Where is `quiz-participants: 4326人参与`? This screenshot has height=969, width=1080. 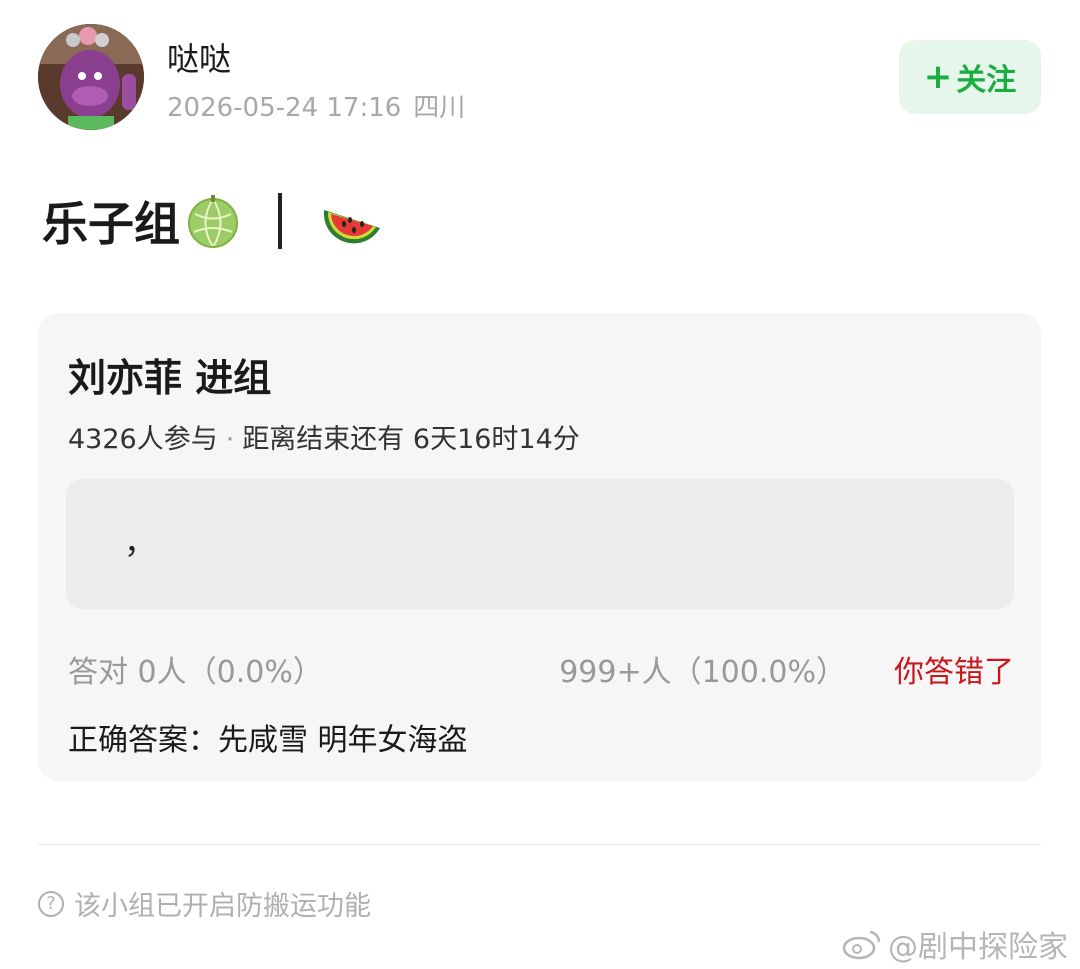 quiz-participants: 4326人参与 is located at coordinates (143, 439).